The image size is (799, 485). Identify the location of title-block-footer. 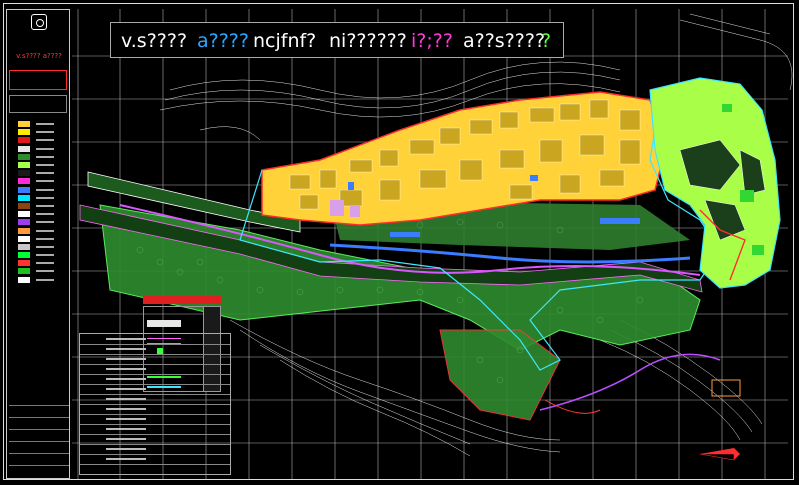
(39, 442).